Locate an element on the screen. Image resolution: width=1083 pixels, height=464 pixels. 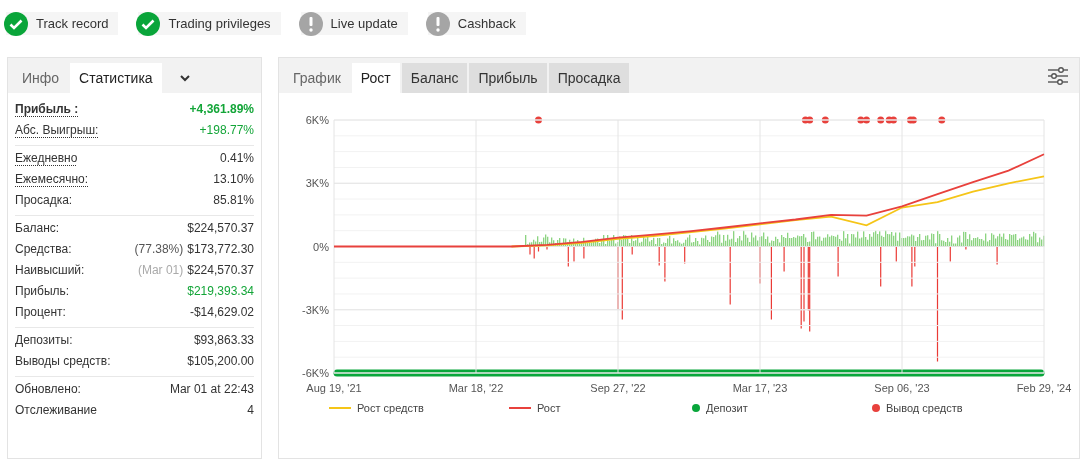
stat-value: $219,393.34 is located at coordinates (220, 291).